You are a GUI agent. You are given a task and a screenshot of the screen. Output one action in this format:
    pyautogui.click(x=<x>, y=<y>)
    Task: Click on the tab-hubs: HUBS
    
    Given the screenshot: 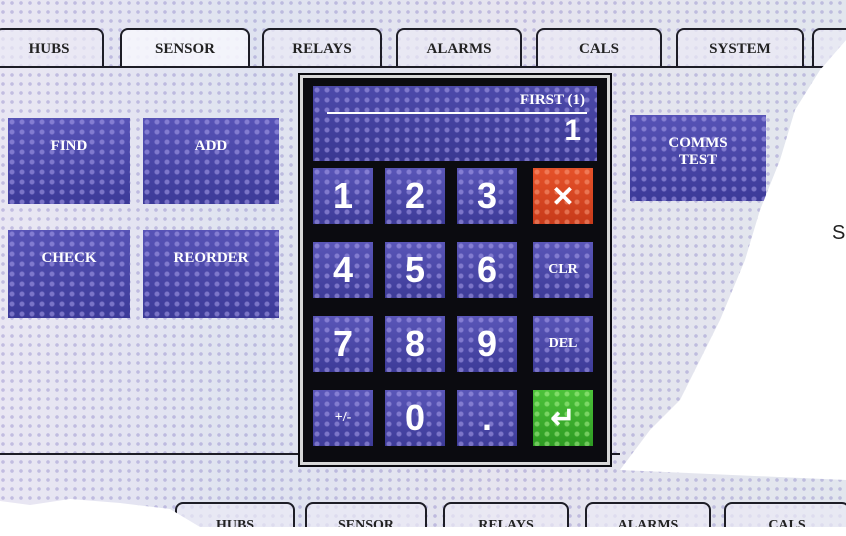 What is the action you would take?
    pyautogui.click(x=52, y=48)
    